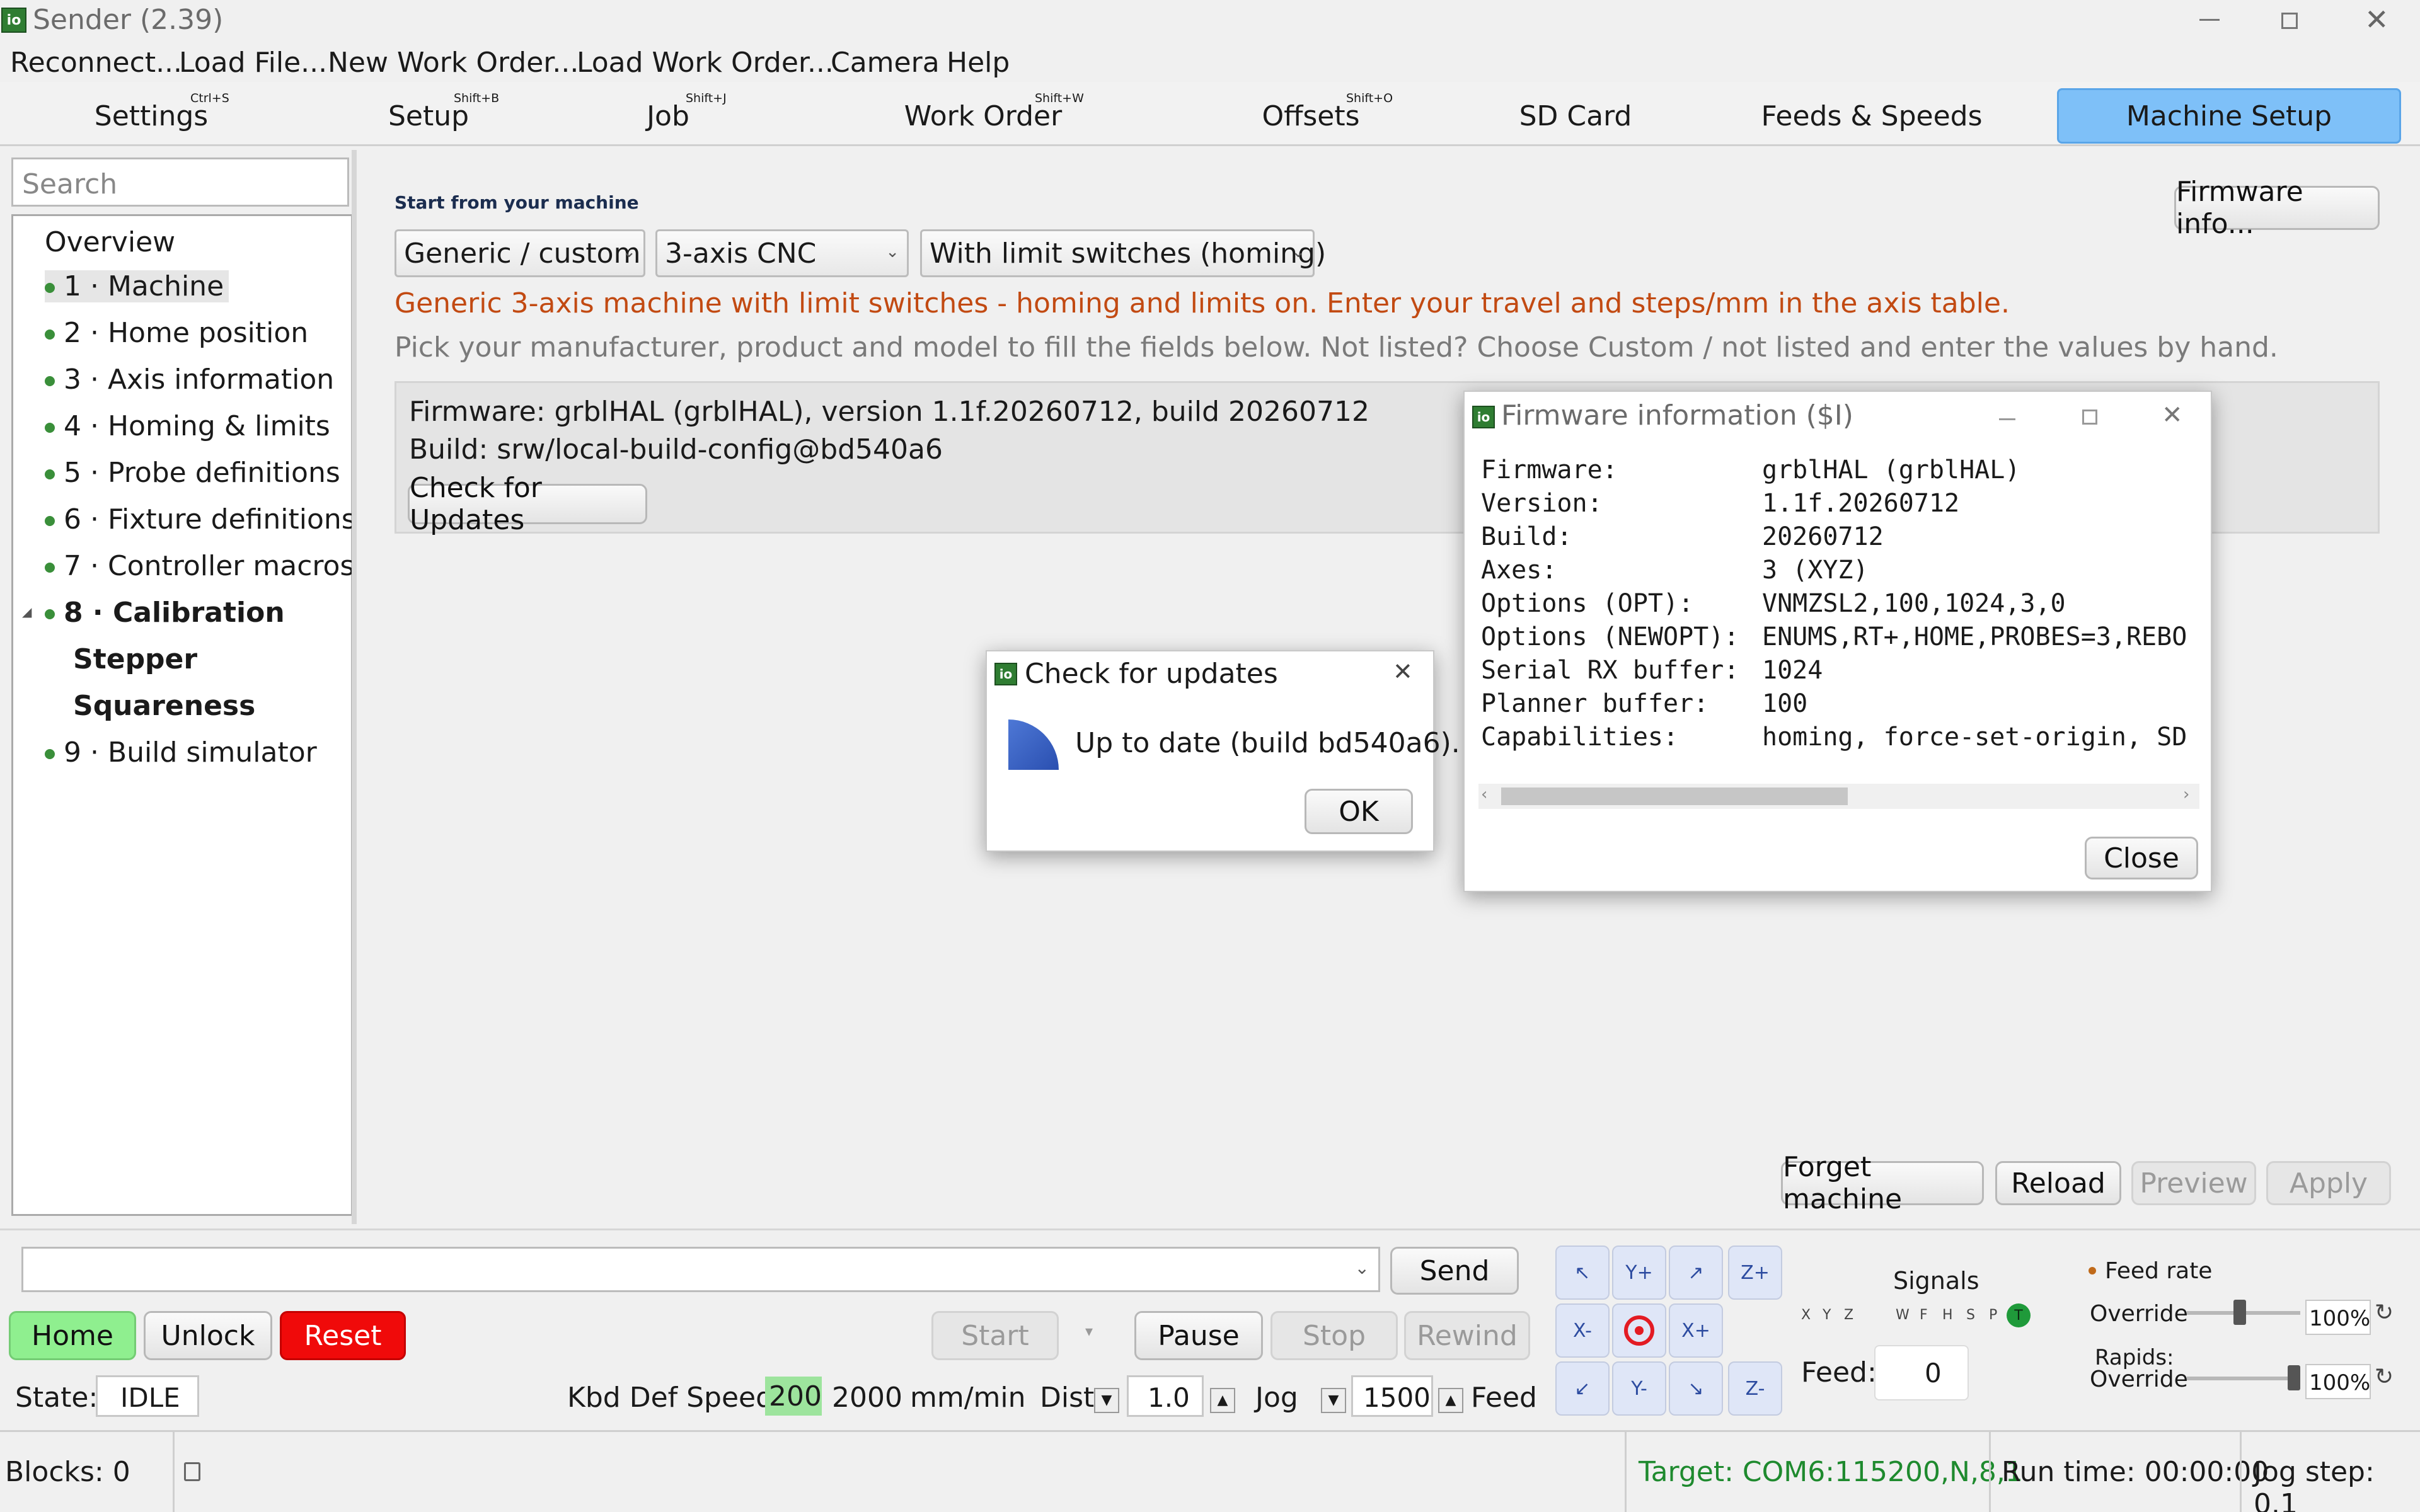 The image size is (2420, 1512). Describe the element at coordinates (1334, 1335) in the screenshot. I see `stop-button: Stop` at that location.